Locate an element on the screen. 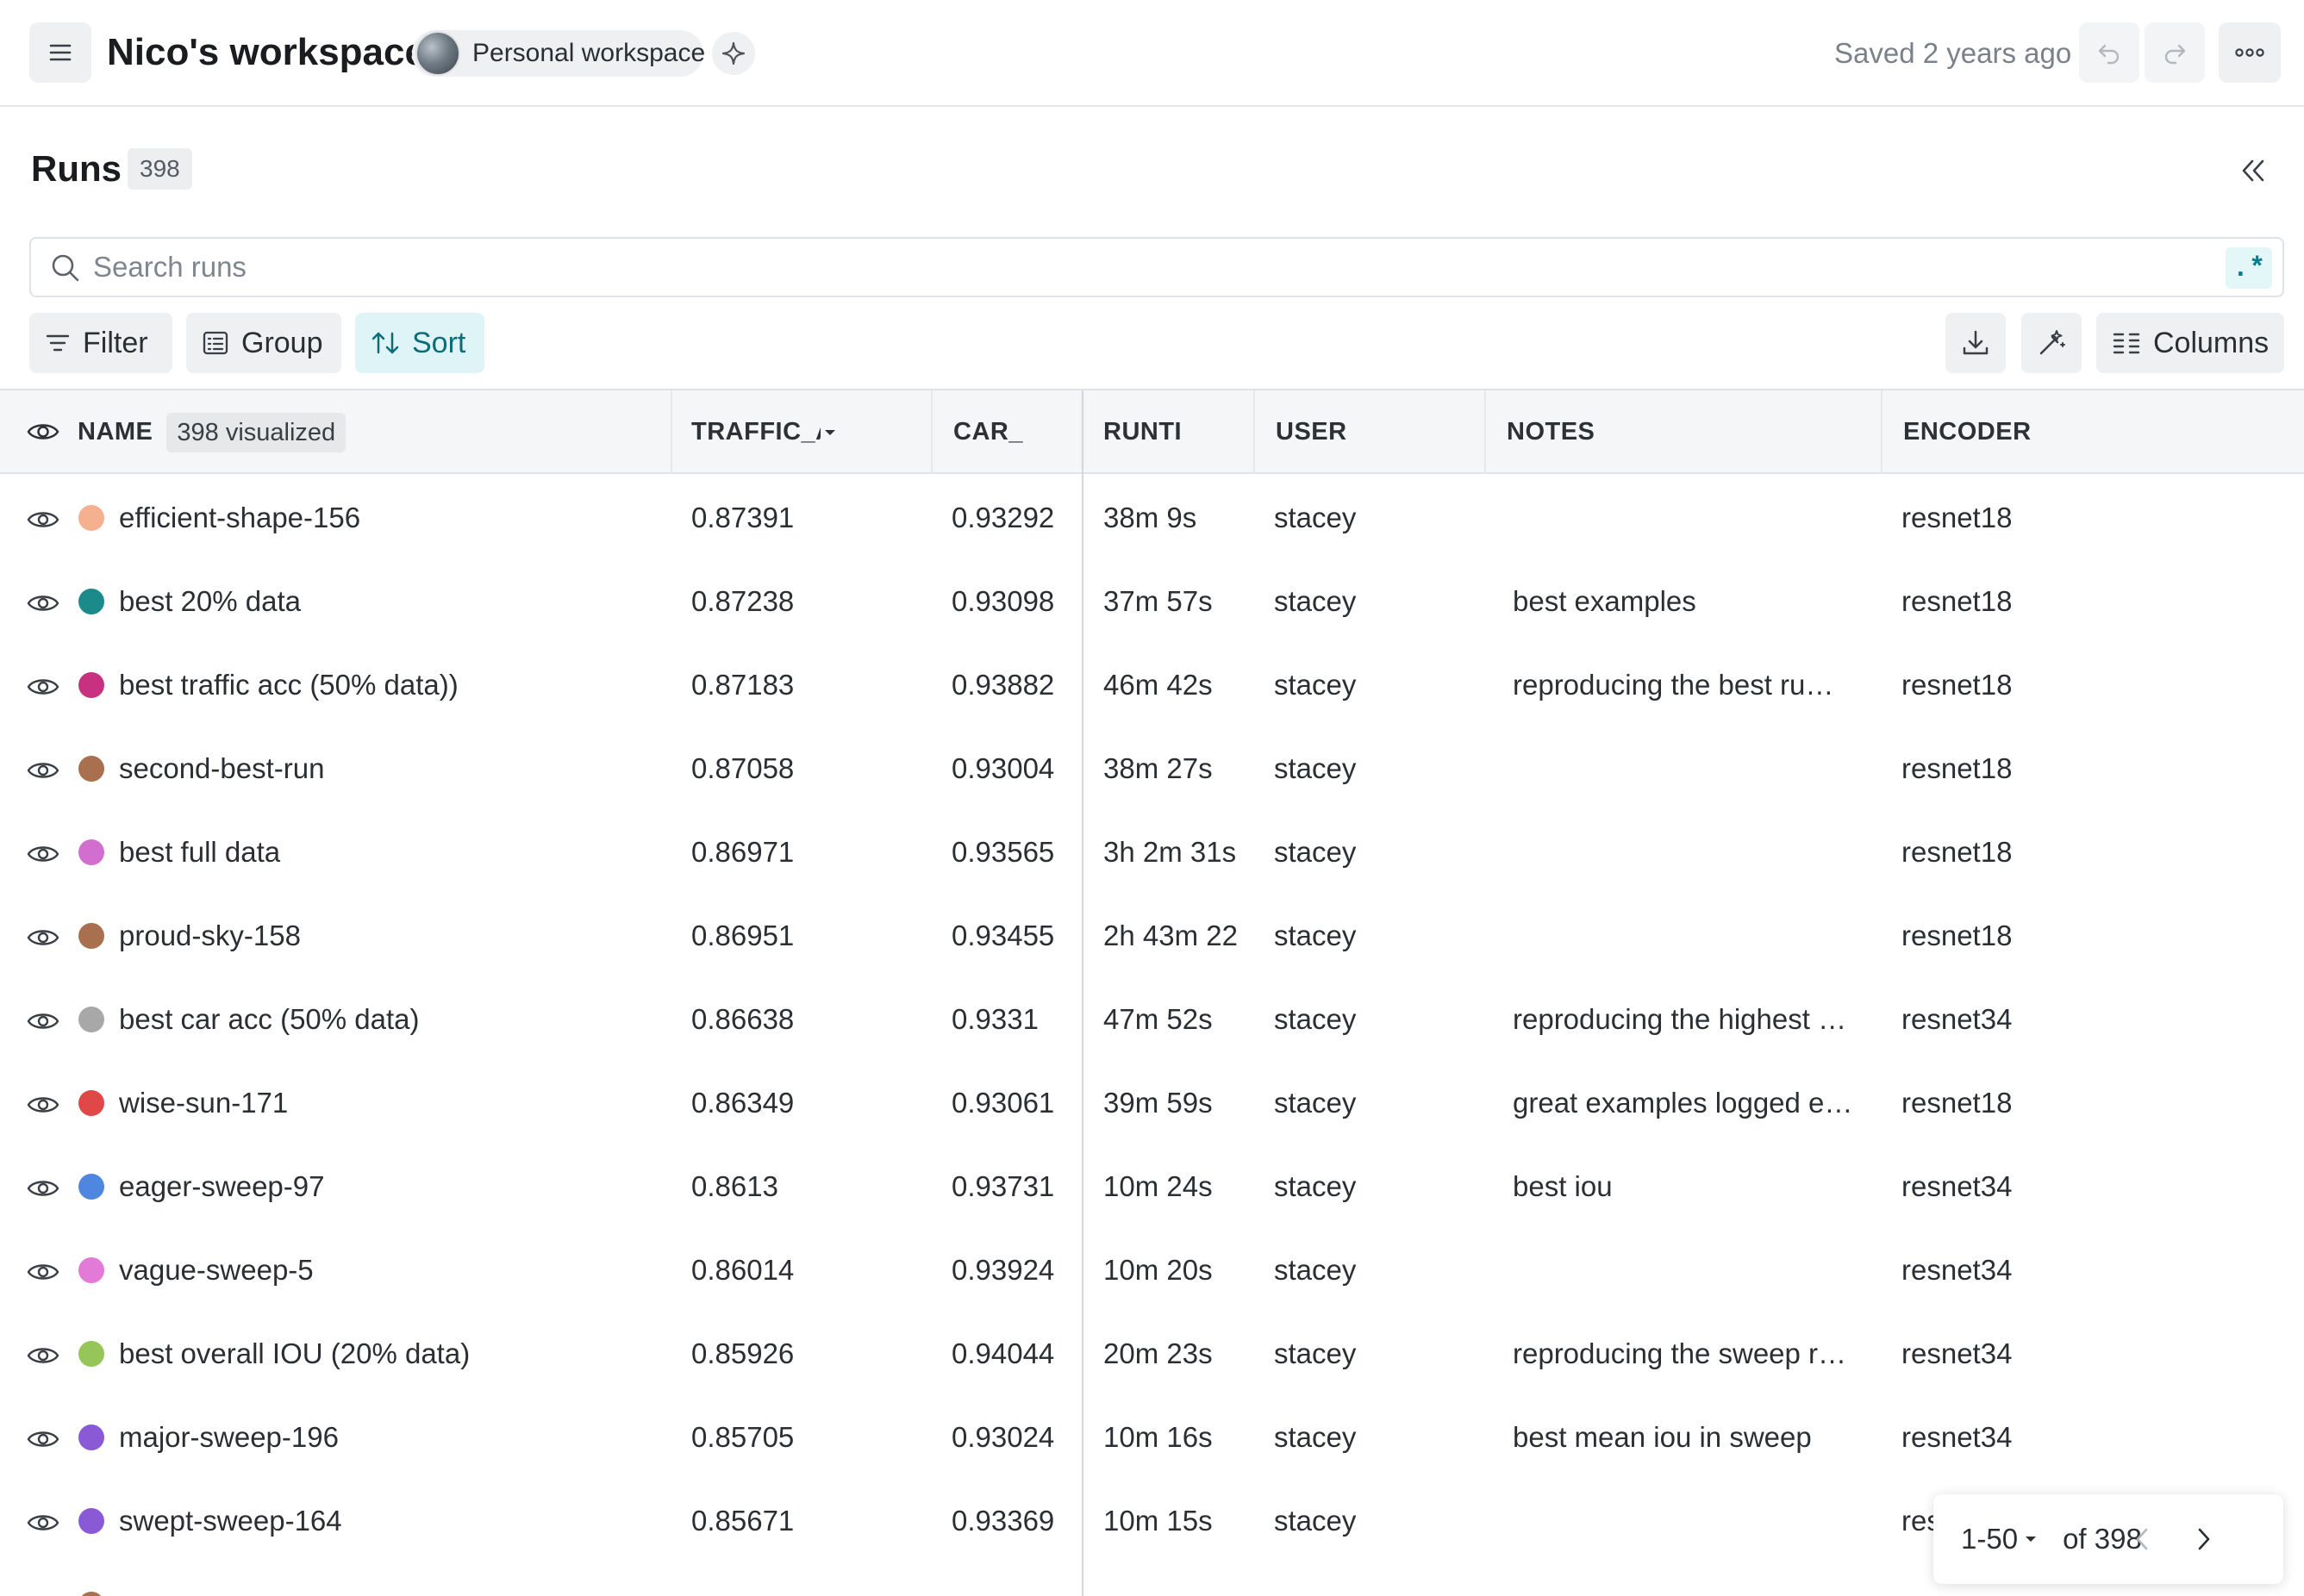 The width and height of the screenshot is (2304, 1596). sort-label: Sort is located at coordinates (439, 342).